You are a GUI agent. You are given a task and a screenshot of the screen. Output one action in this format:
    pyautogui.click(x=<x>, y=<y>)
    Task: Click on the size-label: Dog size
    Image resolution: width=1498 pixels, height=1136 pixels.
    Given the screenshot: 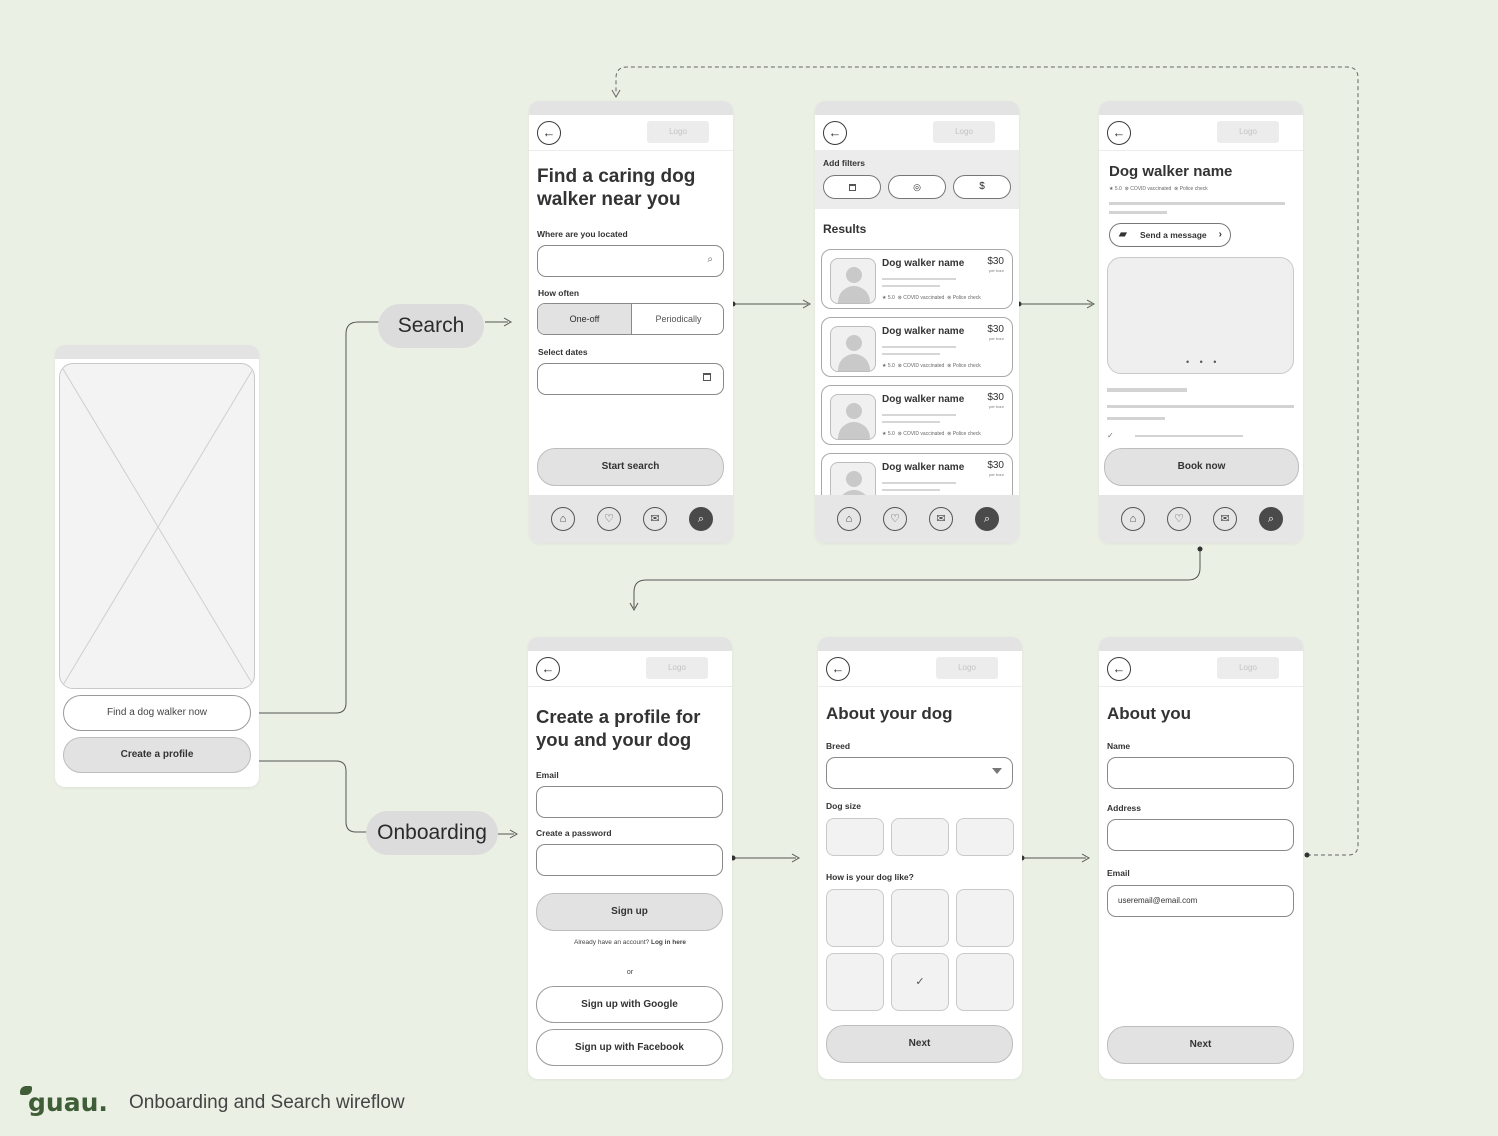 What is the action you would take?
    pyautogui.click(x=843, y=806)
    